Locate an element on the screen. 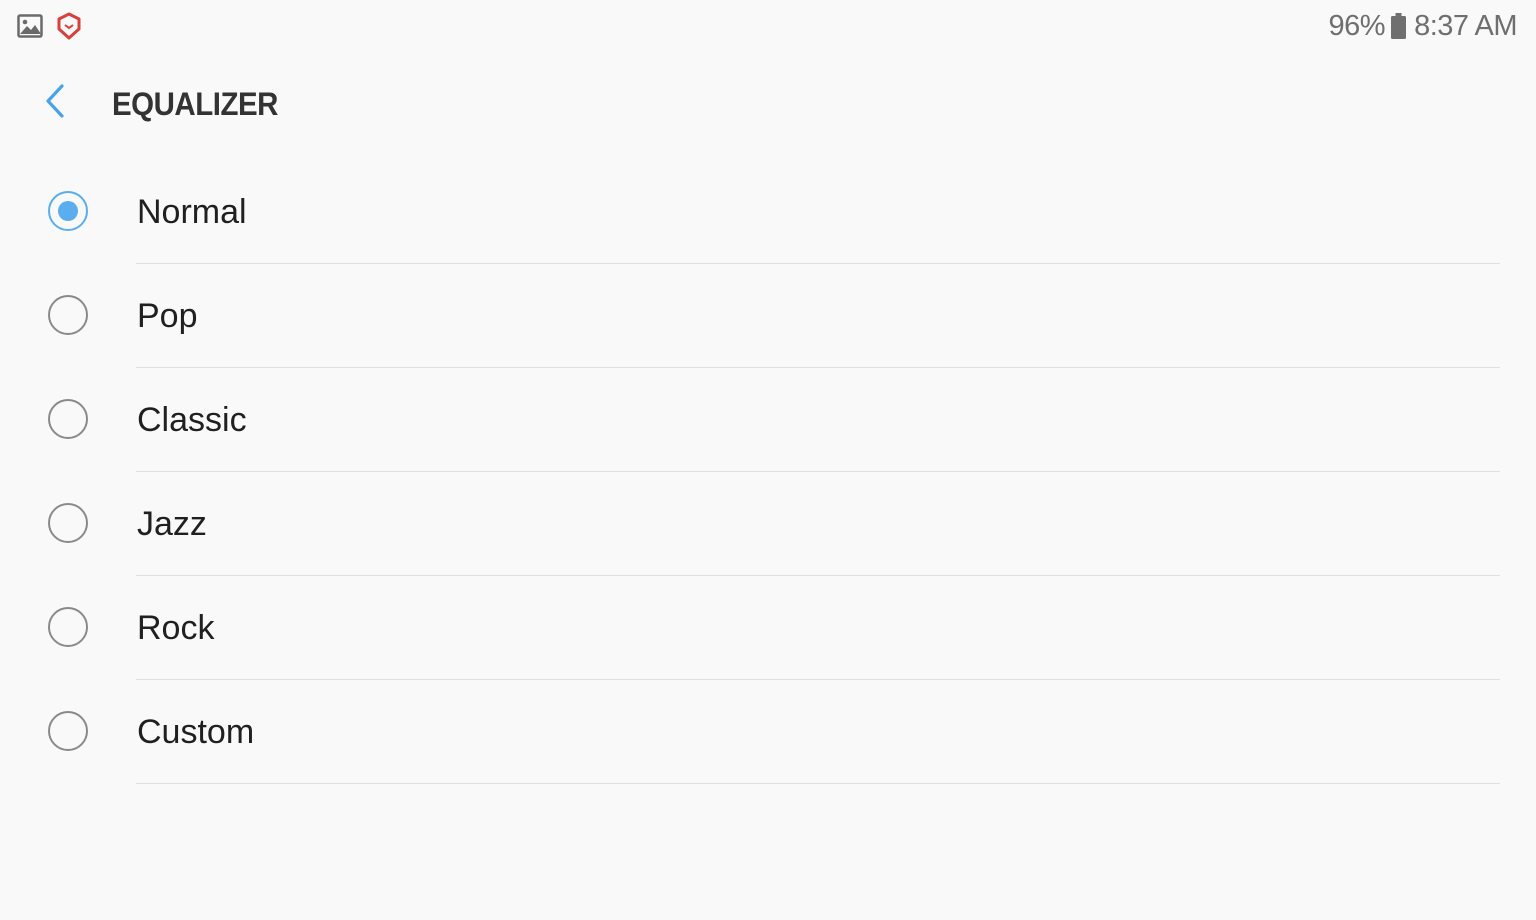  option-rock: Rock is located at coordinates (768, 628).